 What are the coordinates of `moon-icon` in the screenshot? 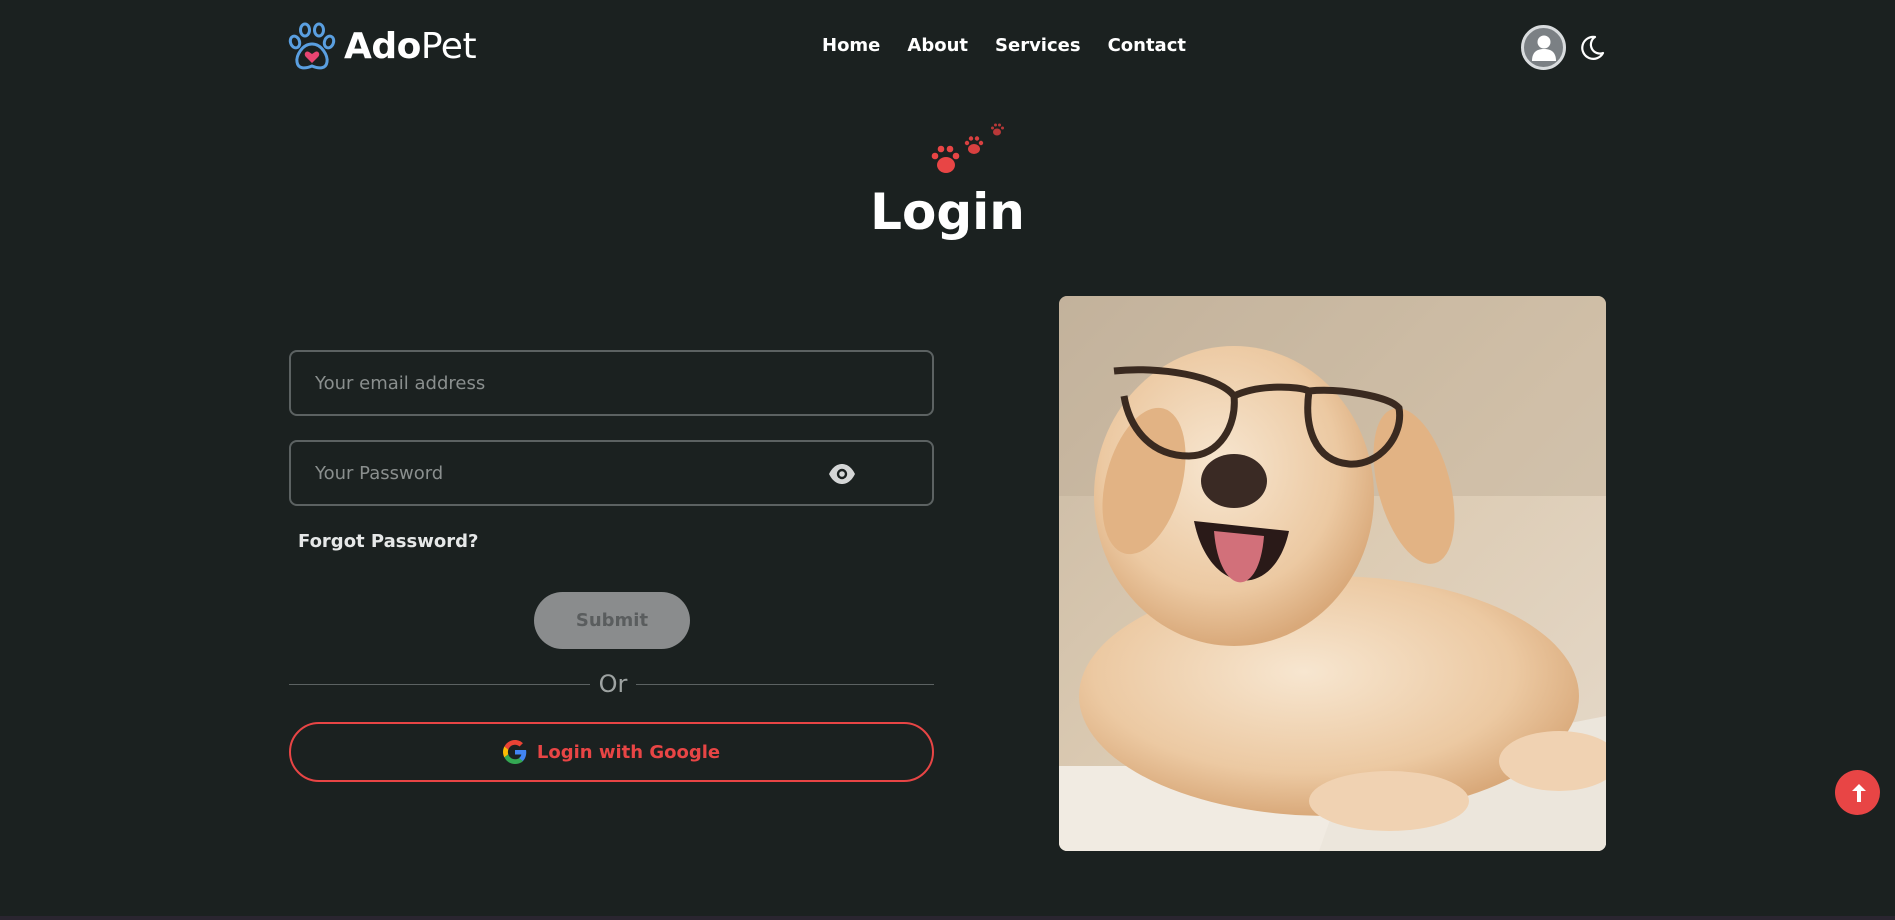 It's located at (1592, 48).